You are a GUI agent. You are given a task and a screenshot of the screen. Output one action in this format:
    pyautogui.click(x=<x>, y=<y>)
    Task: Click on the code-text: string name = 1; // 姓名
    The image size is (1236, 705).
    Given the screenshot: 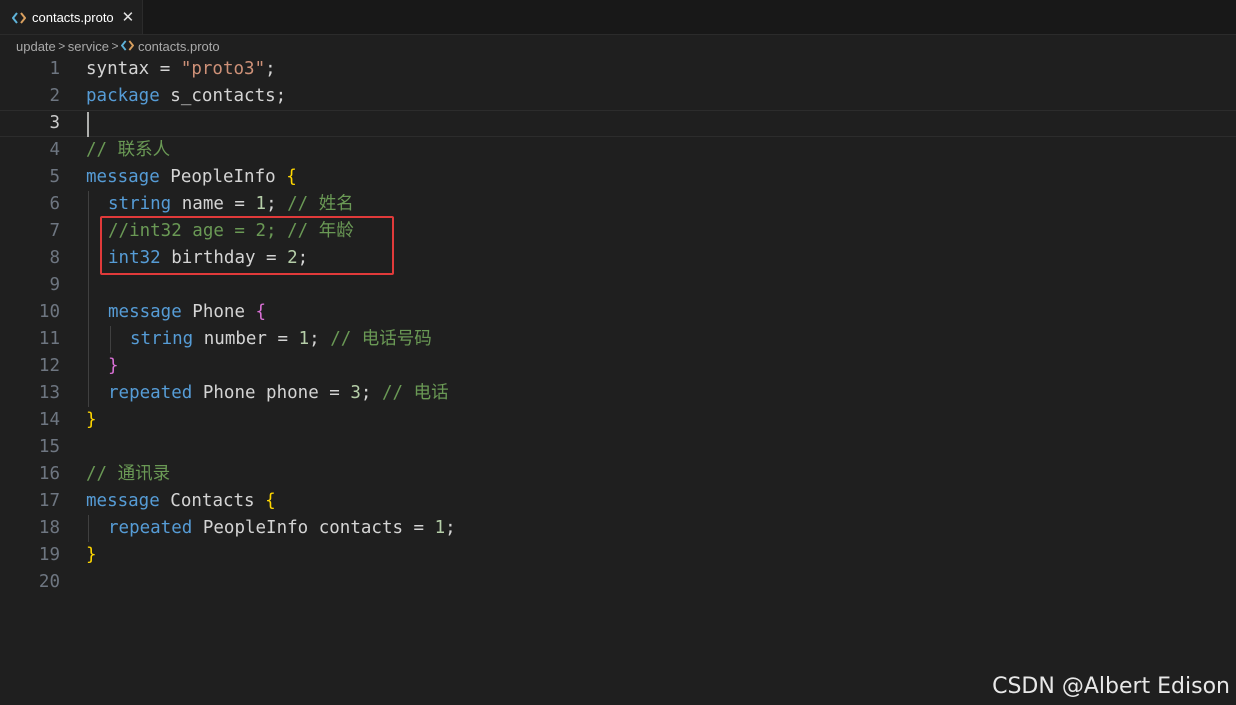 What is the action you would take?
    pyautogui.click(x=231, y=204)
    